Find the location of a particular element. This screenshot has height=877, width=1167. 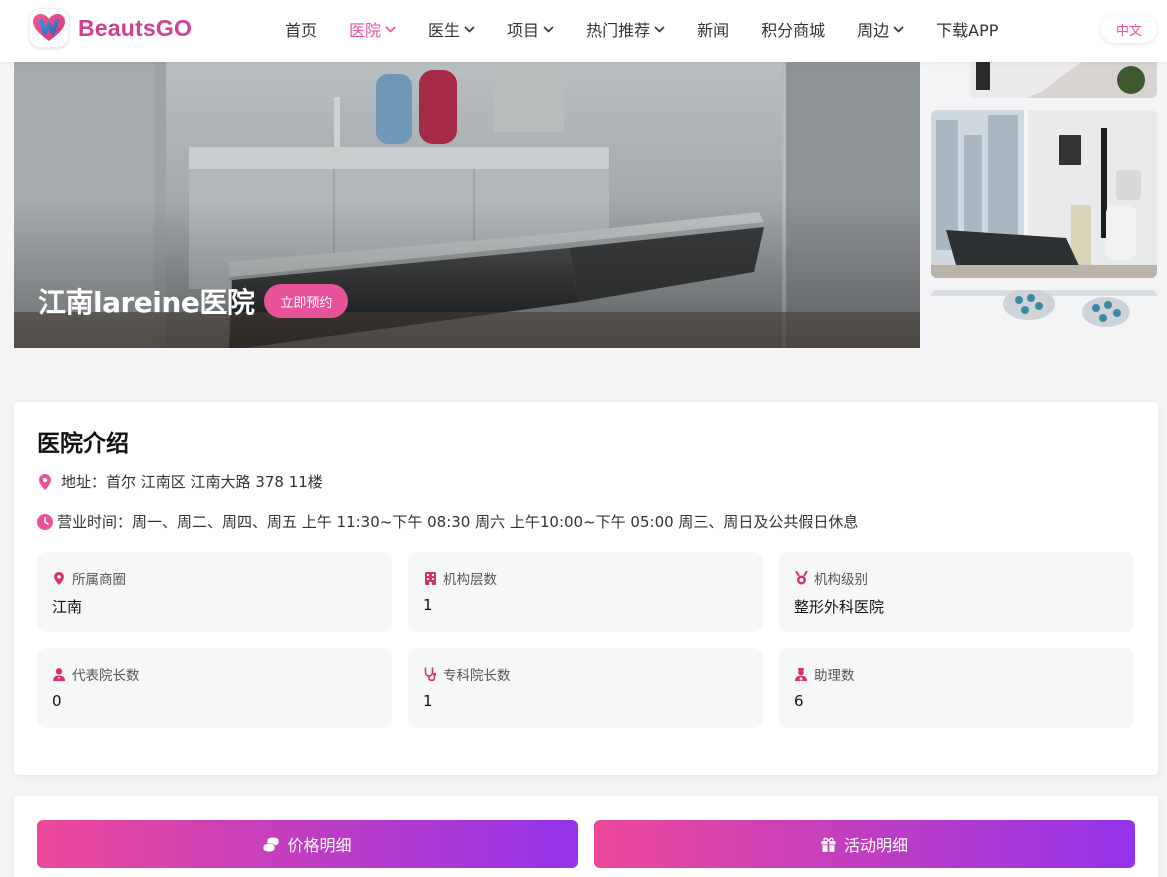

clock-icon is located at coordinates (45, 521).